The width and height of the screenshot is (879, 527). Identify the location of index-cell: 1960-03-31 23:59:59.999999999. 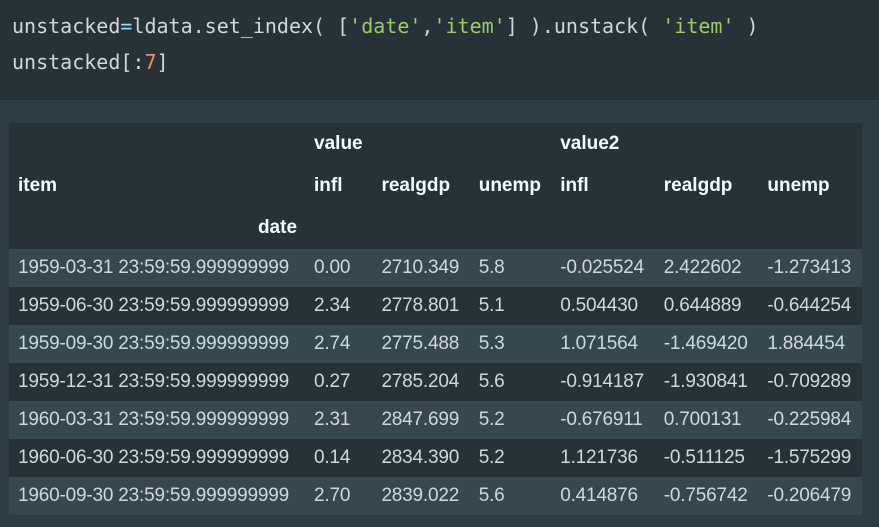
(154, 419).